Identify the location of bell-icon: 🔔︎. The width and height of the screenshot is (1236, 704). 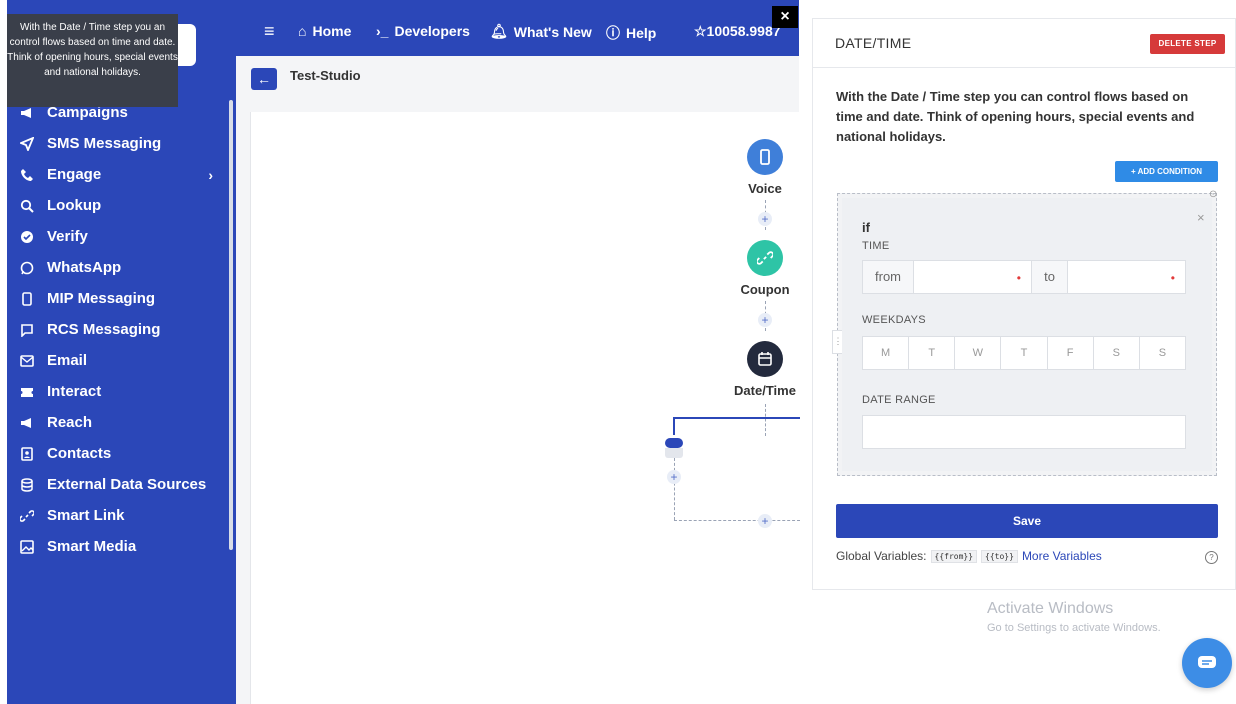
(499, 31).